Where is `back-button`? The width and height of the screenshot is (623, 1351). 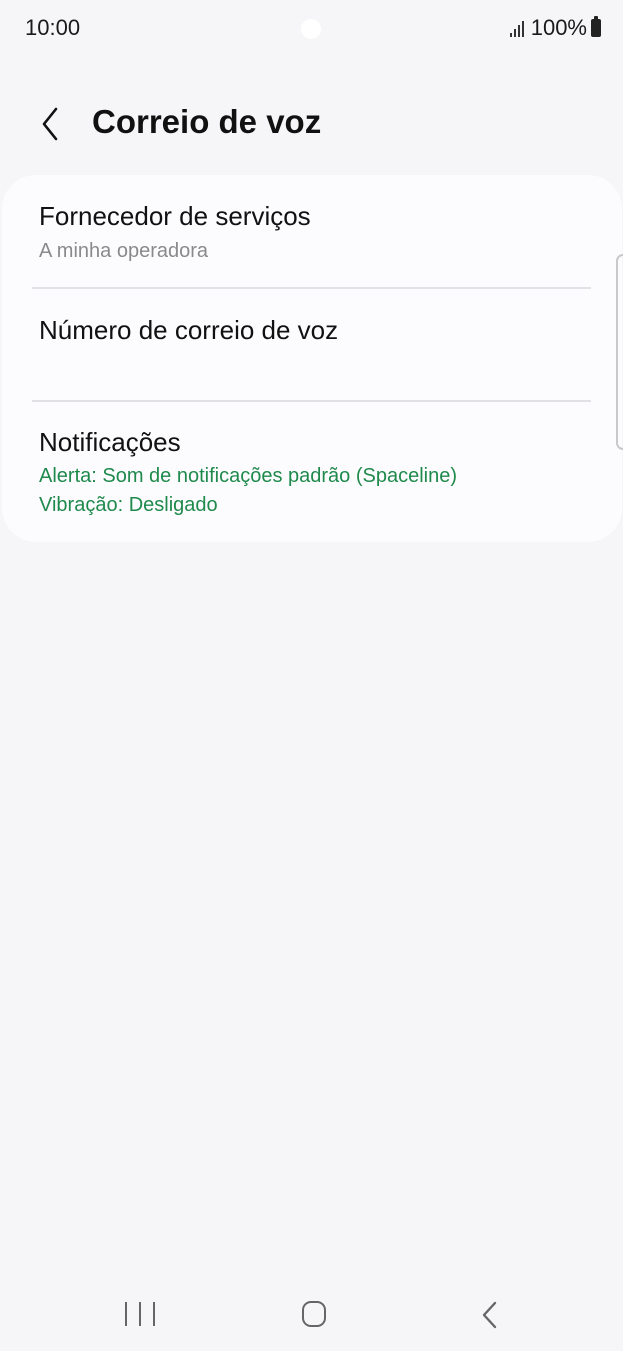
back-button is located at coordinates (51, 124).